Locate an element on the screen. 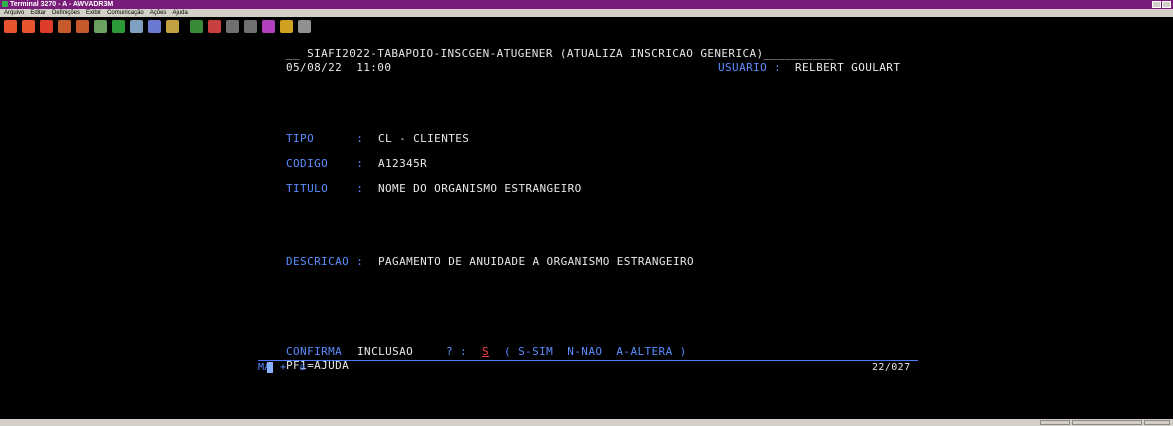  menu-exibir: Exibir is located at coordinates (93, 13).